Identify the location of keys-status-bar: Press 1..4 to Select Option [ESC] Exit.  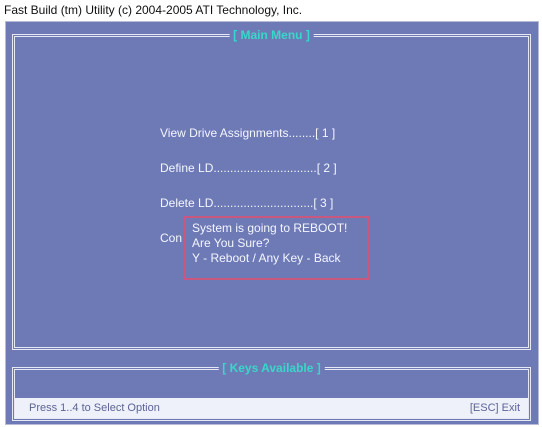
(271, 408).